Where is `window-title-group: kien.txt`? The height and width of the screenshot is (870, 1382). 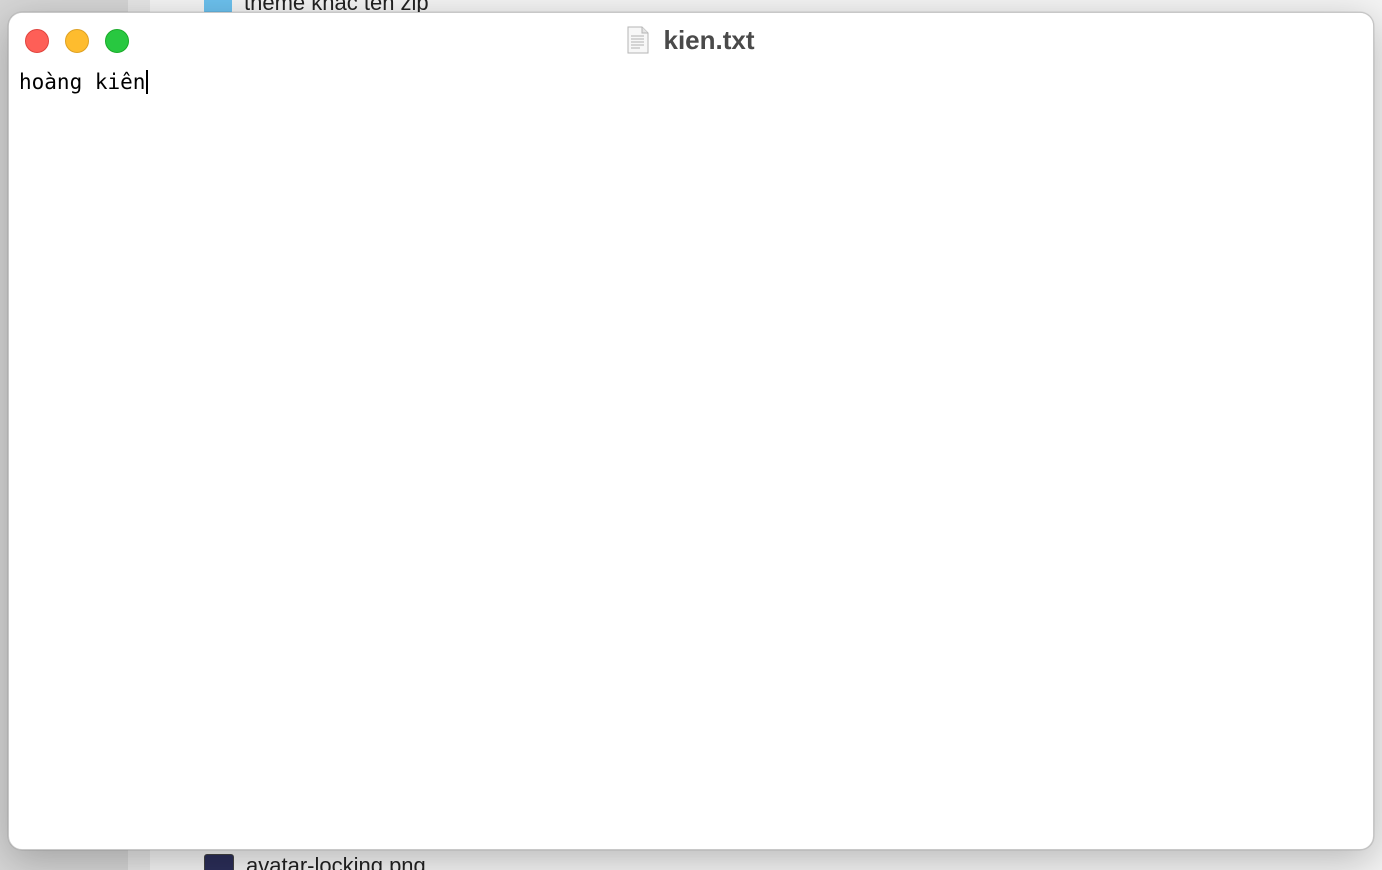
window-title-group: kien.txt is located at coordinates (691, 40).